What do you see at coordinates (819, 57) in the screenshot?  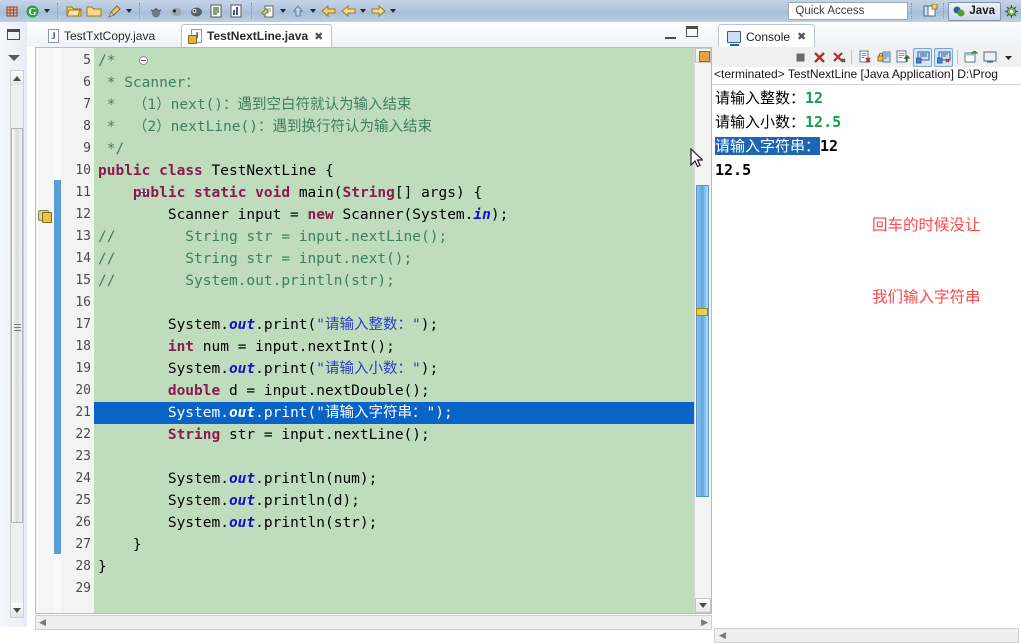 I see `remove-launch-icon` at bounding box center [819, 57].